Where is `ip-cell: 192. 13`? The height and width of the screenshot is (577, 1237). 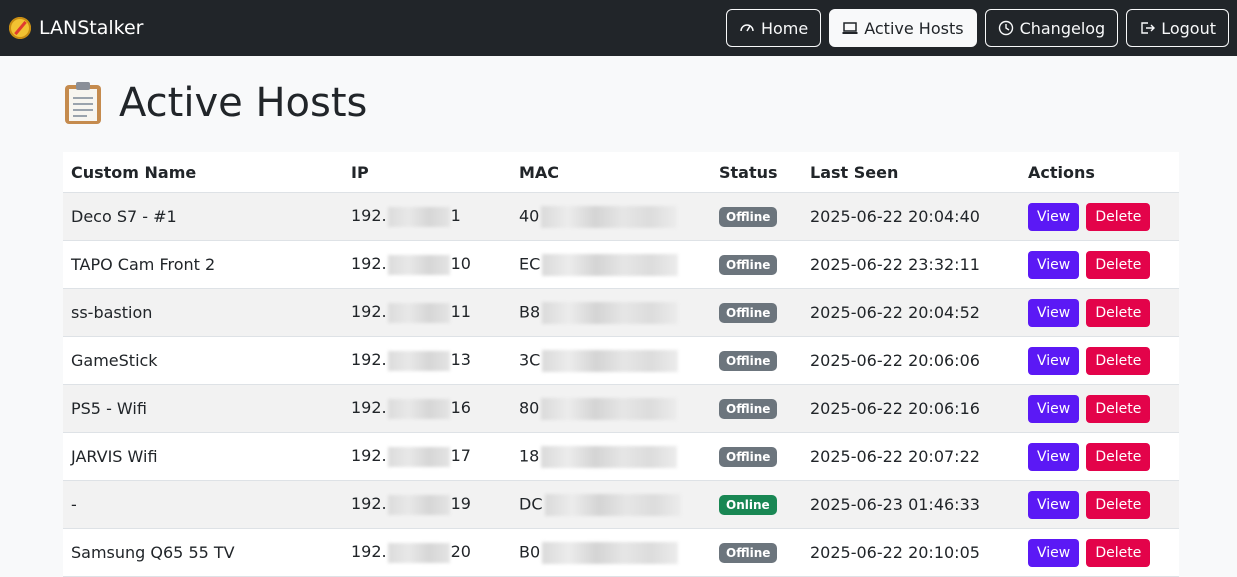
ip-cell: 192. 13 is located at coordinates (427, 360).